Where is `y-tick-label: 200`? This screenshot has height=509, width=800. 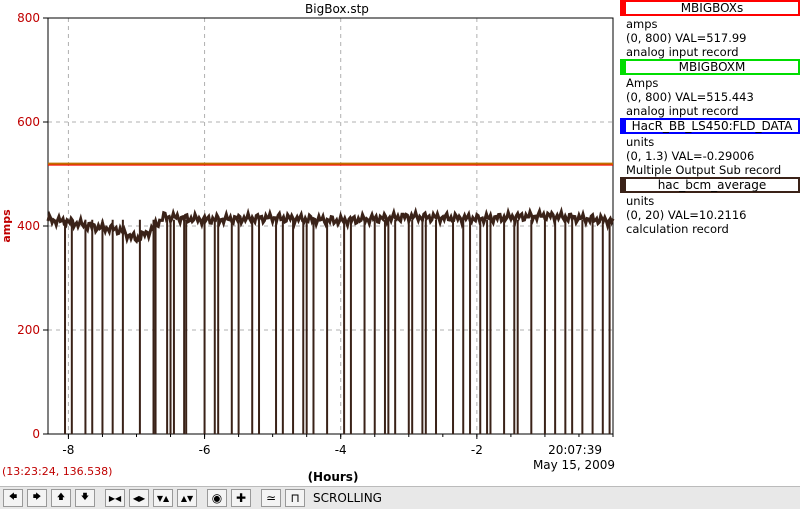
y-tick-label: 200 is located at coordinates (28, 330).